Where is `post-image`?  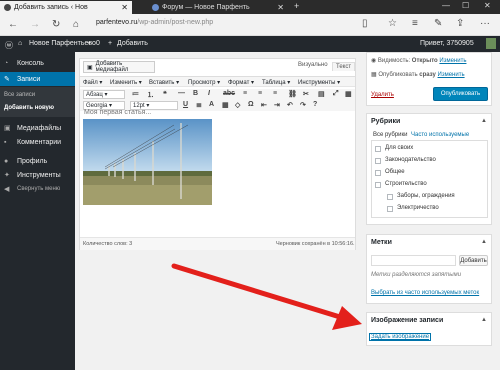 post-image is located at coordinates (147, 162).